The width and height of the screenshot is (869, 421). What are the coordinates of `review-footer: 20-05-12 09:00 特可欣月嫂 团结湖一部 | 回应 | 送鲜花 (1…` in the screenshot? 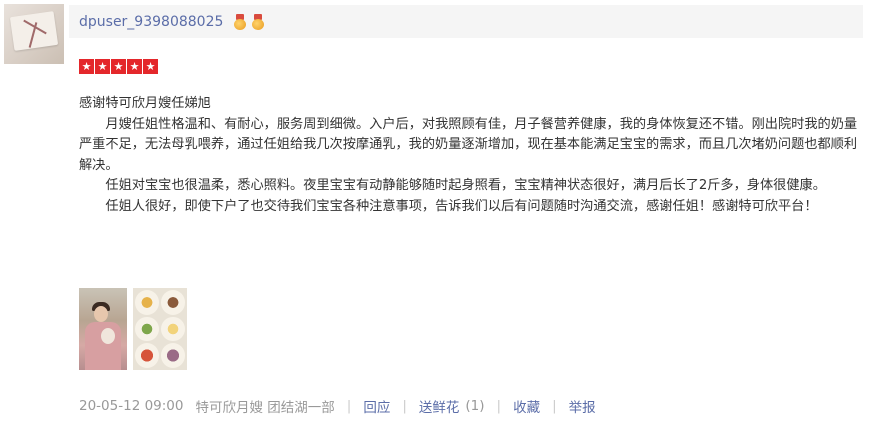 It's located at (337, 406).